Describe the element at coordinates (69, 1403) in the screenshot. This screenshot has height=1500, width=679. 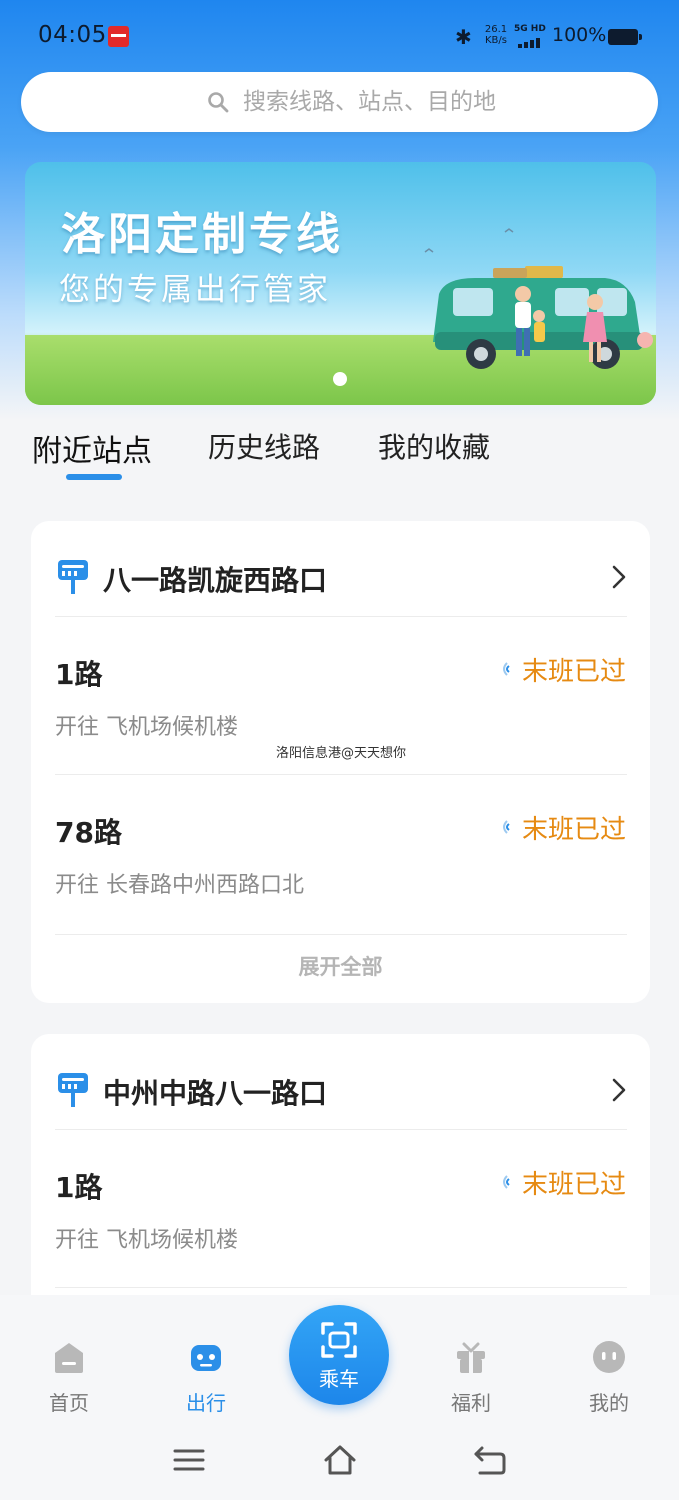
I see `nav-home-label: 首页` at that location.